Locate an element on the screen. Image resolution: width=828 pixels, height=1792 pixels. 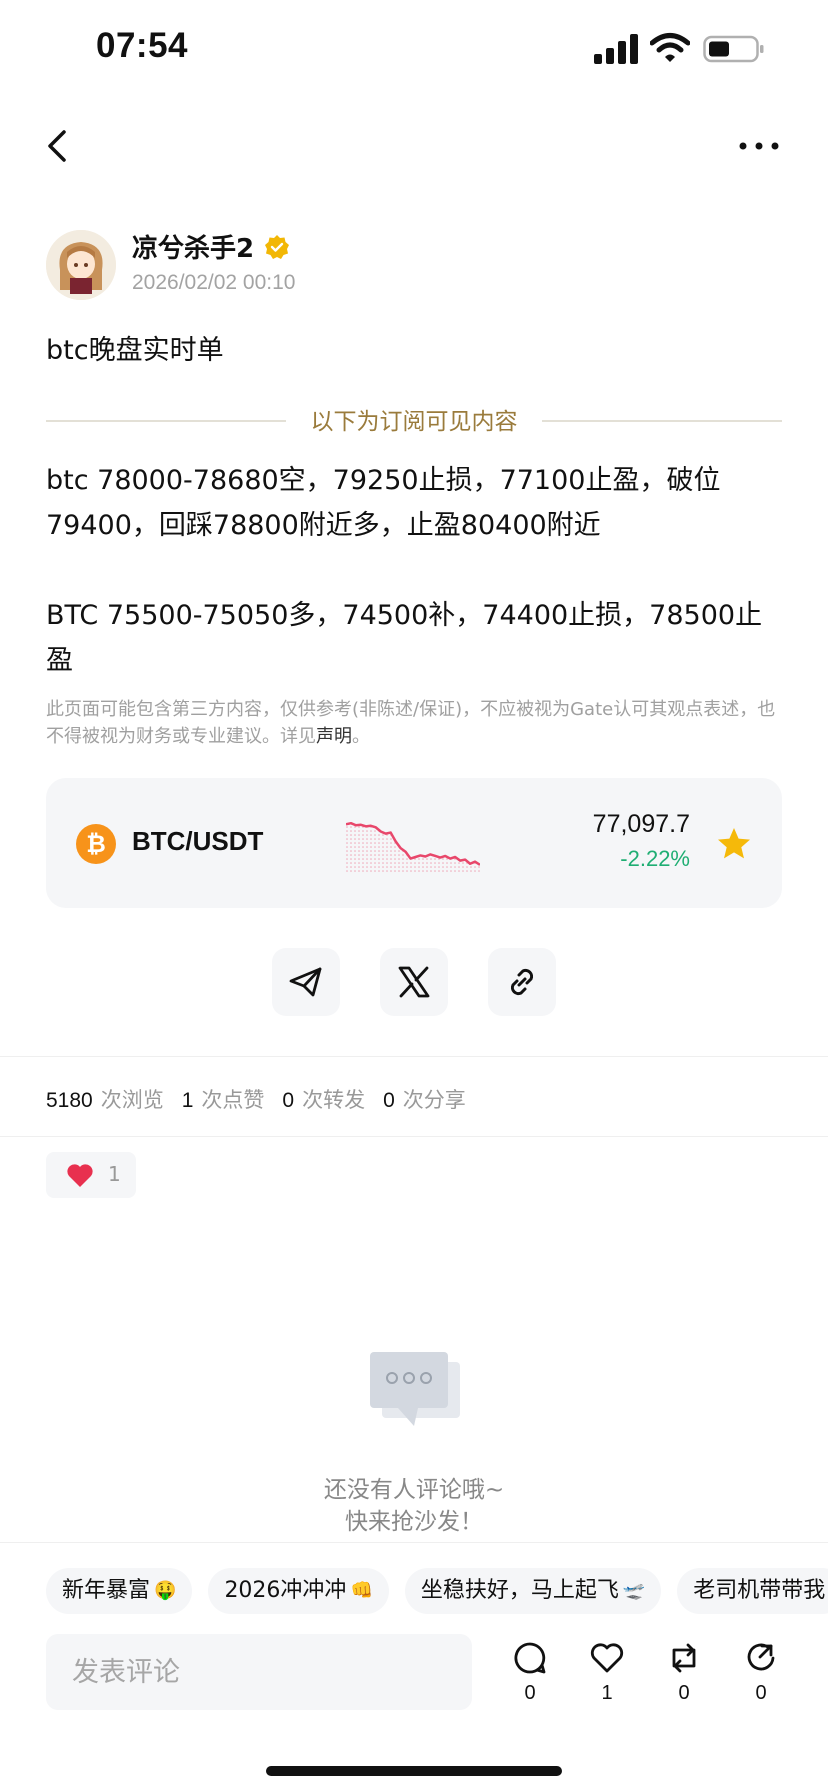
repost-count: 0 is located at coordinates (684, 1693).